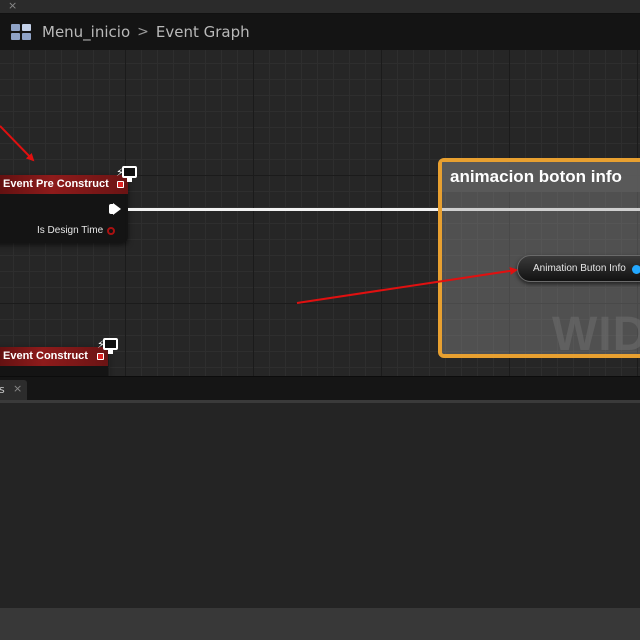 Image resolution: width=640 pixels, height=640 pixels. I want to click on breadcrumb-asset: Menu_inicio, so click(86, 32).